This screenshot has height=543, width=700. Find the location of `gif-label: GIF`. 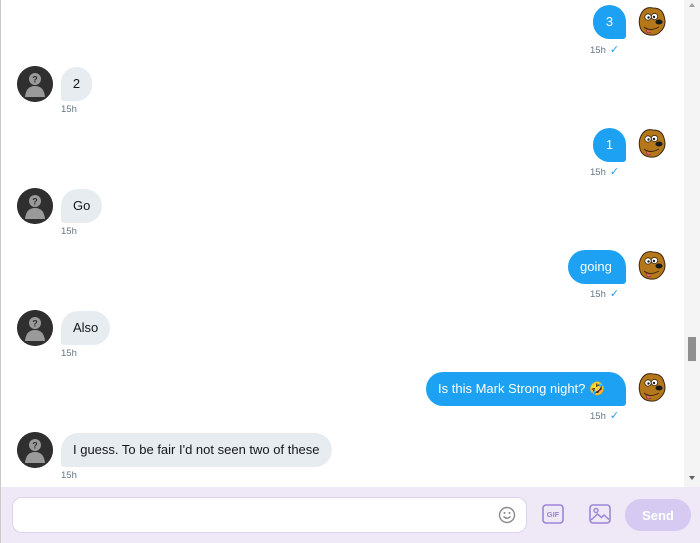

gif-label: GIF is located at coordinates (553, 514).